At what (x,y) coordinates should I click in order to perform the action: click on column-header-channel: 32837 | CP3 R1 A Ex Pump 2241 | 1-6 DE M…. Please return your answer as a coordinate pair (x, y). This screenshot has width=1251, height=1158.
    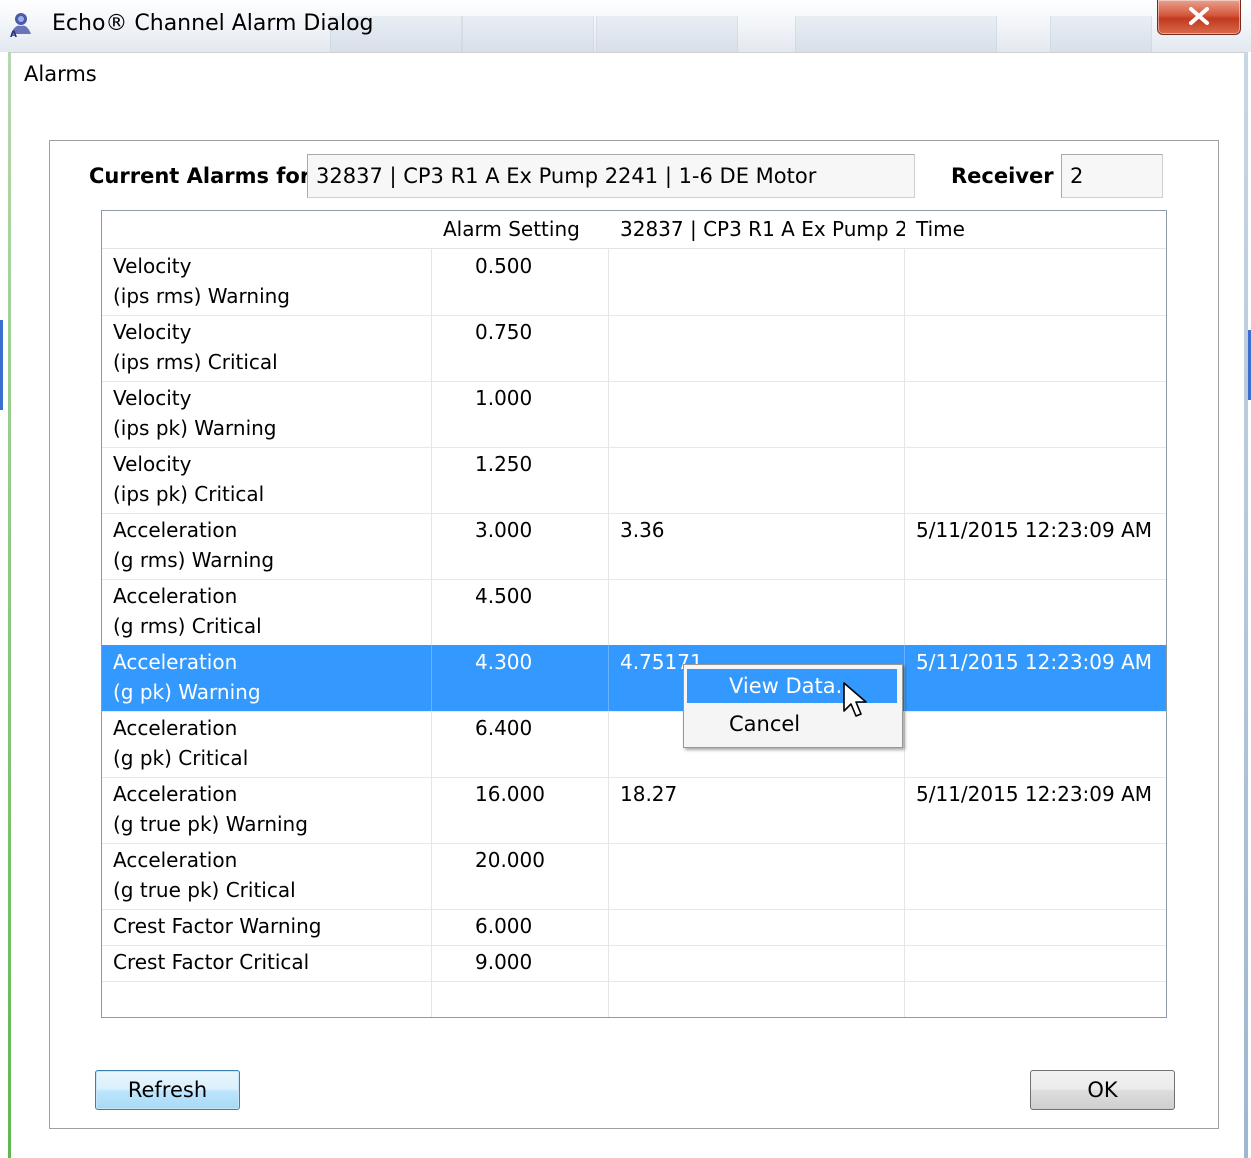
    Looking at the image, I should click on (757, 229).